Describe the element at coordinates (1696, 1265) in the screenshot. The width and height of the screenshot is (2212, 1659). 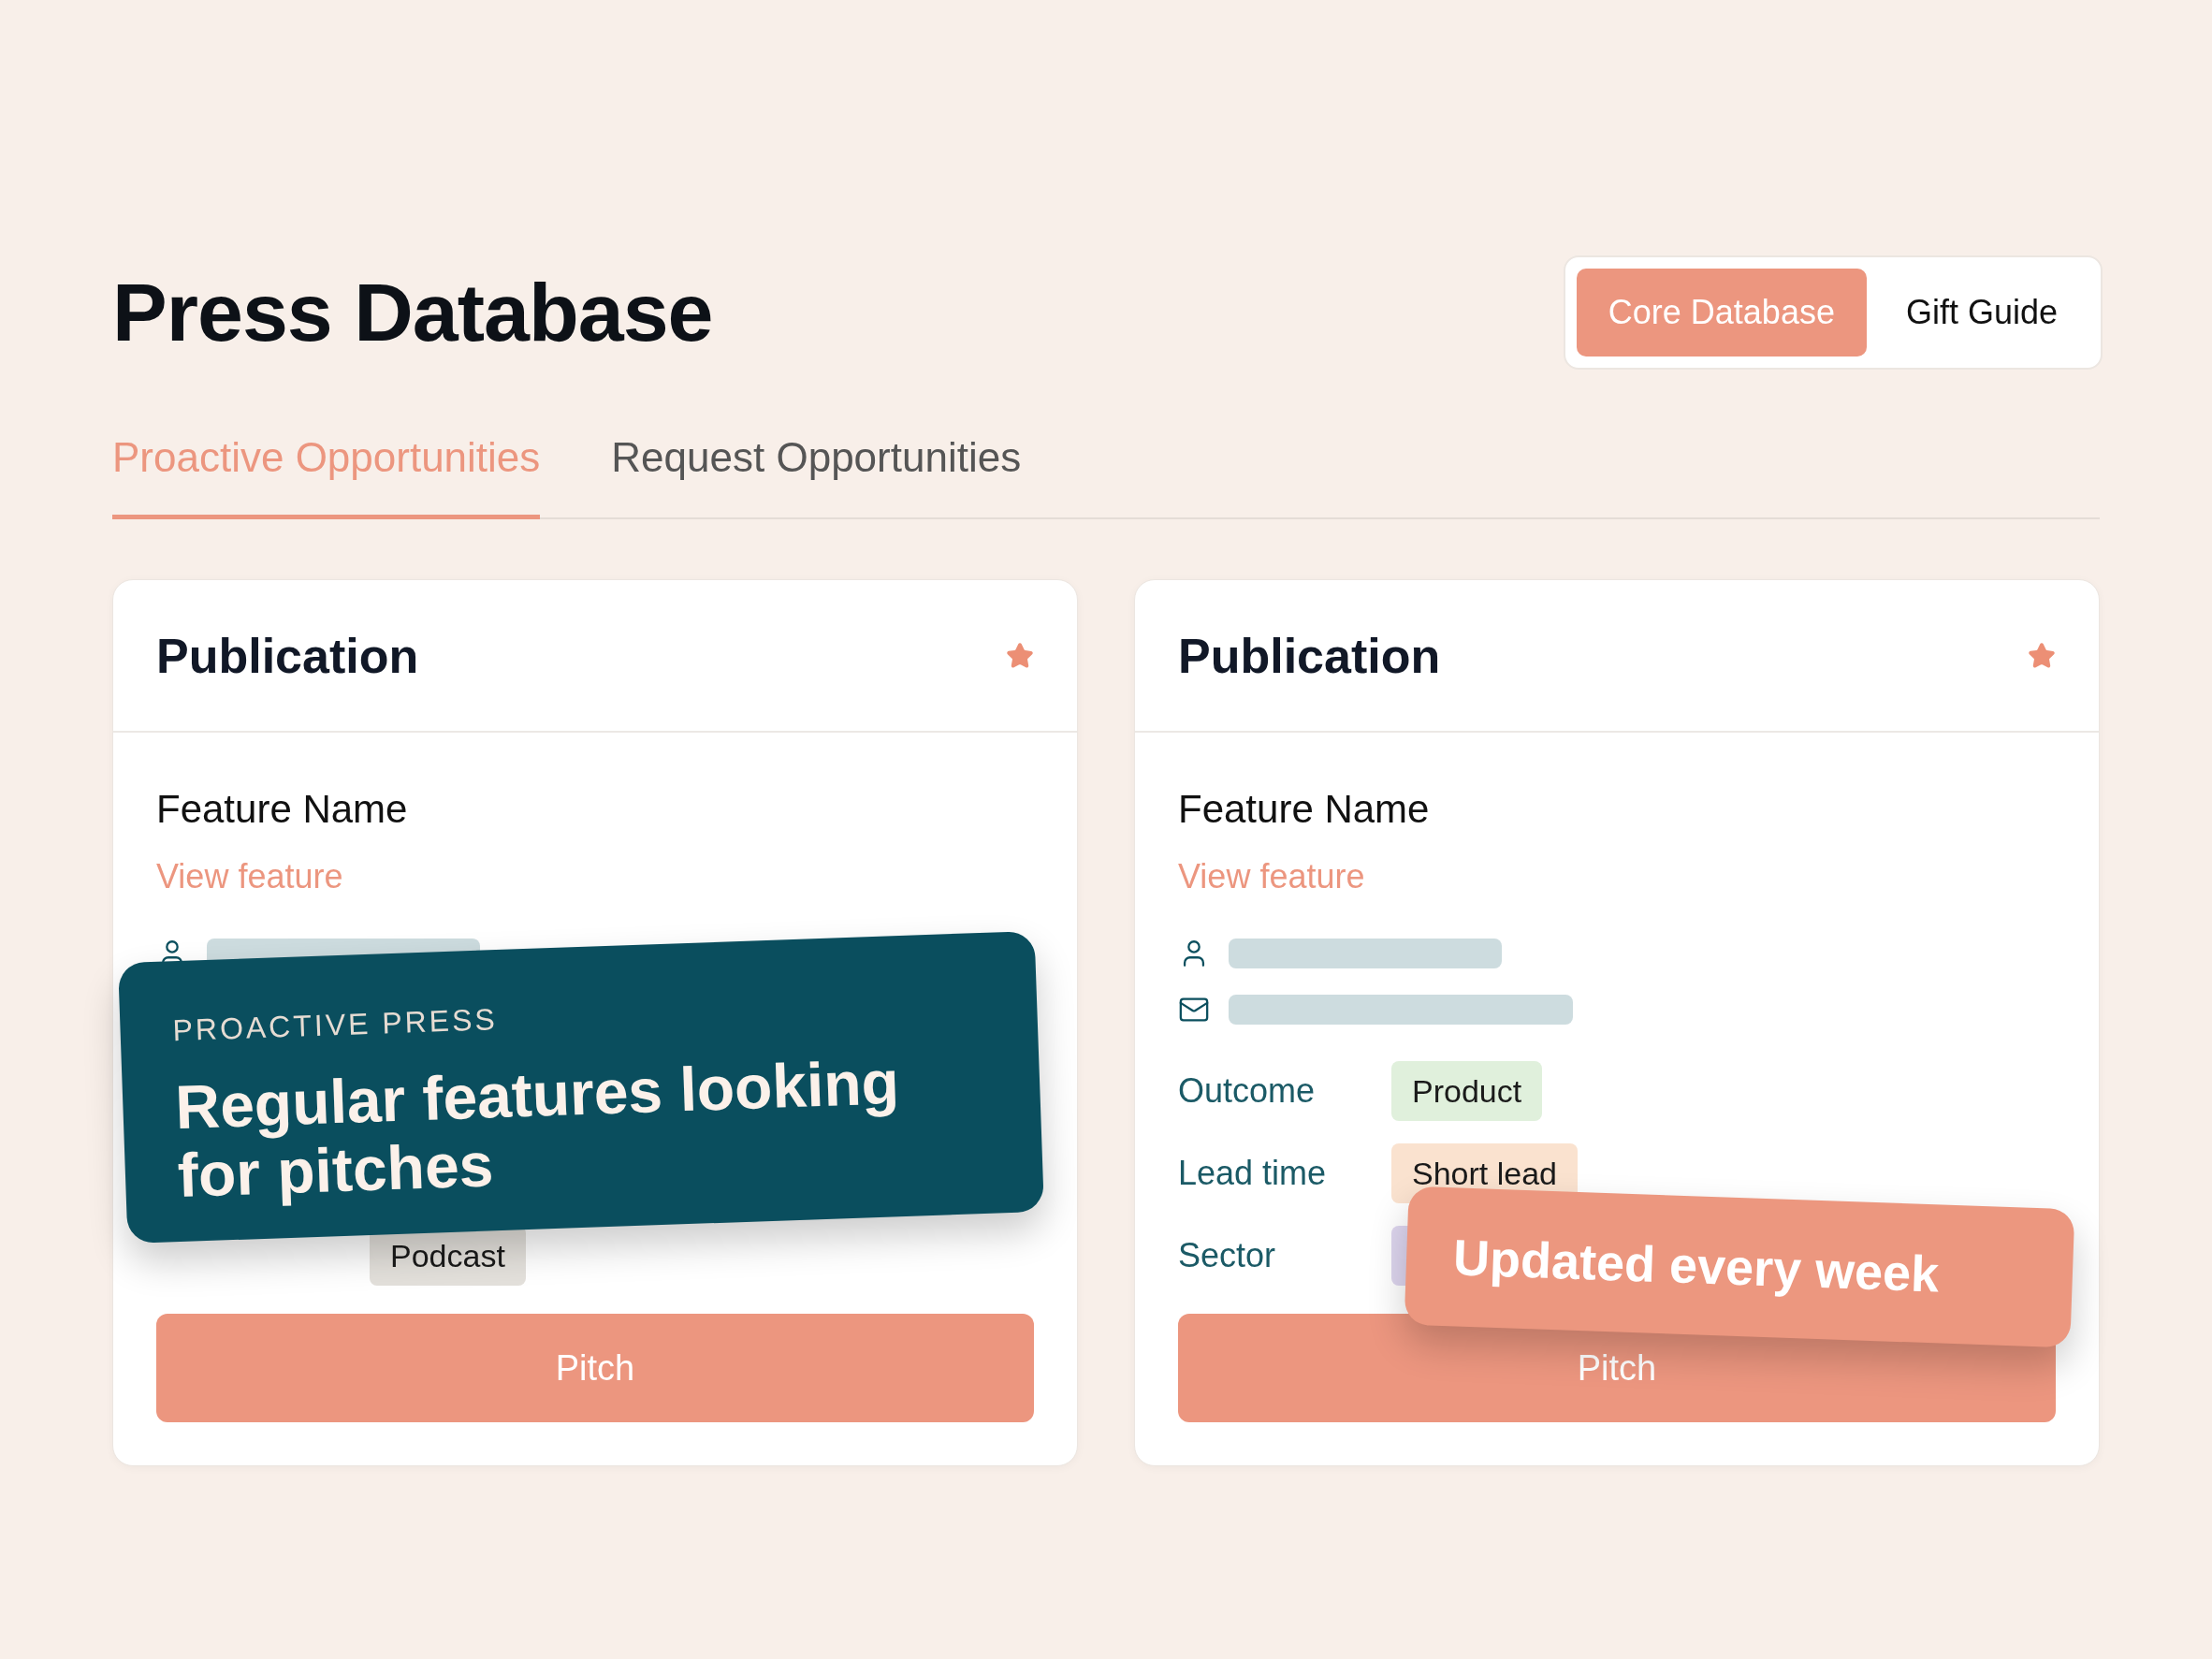
I see `promo-headline: Updated every week` at that location.